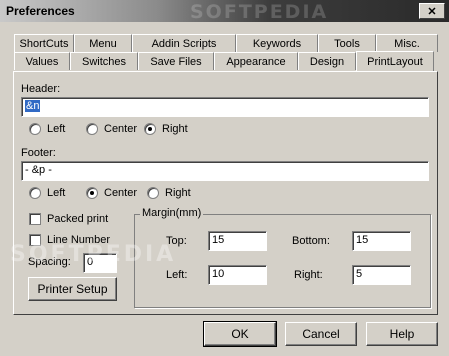 This screenshot has height=356, width=449. What do you see at coordinates (38, 153) in the screenshot?
I see `footer-label: Footer:` at bounding box center [38, 153].